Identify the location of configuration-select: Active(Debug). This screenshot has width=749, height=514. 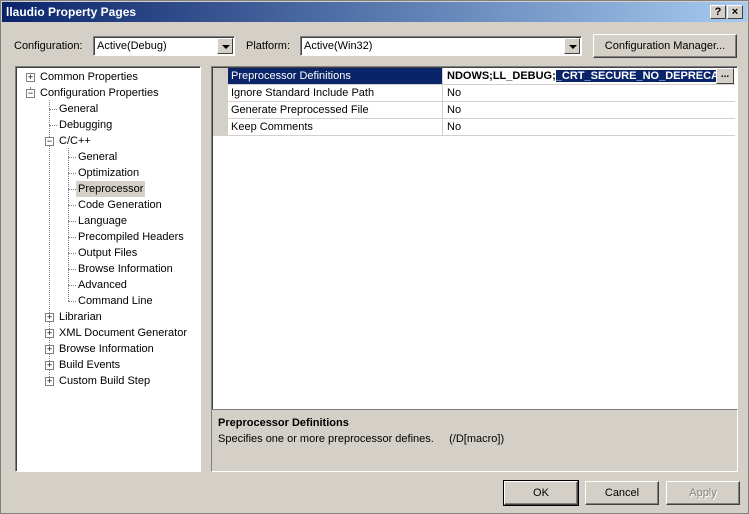
(164, 46).